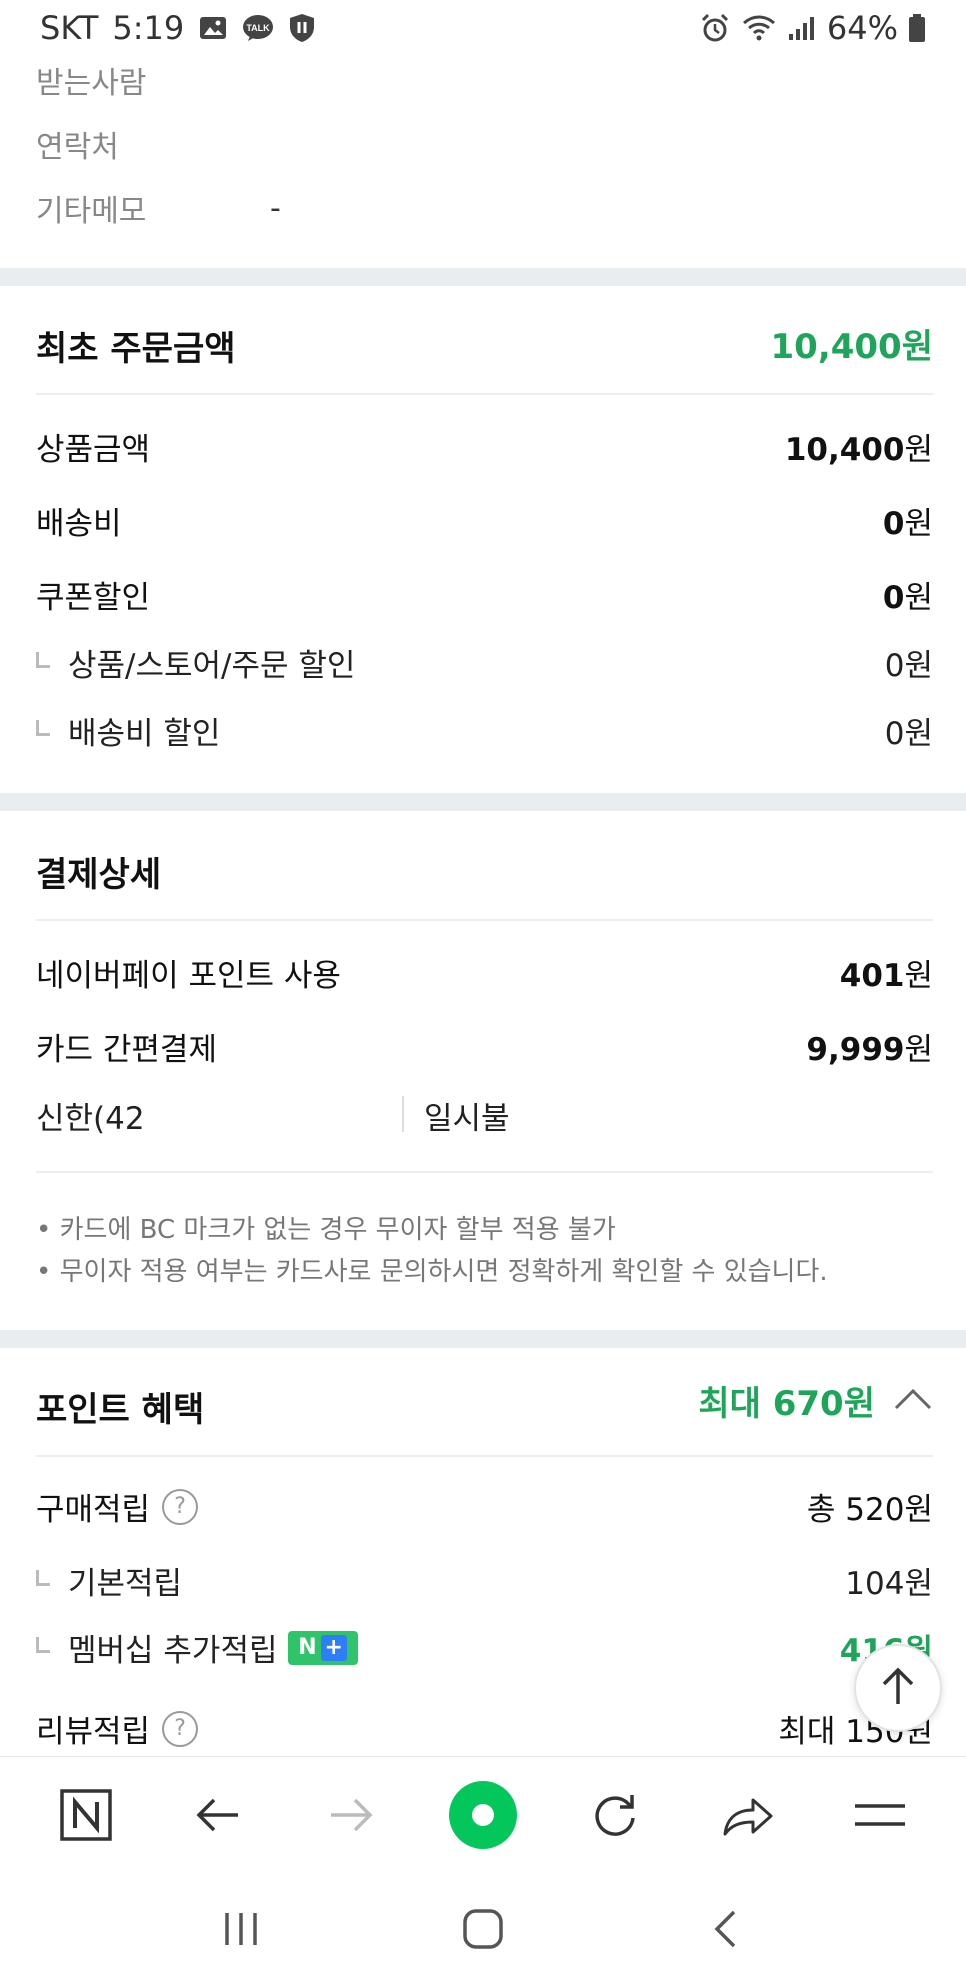 This screenshot has width=966, height=1986. I want to click on purchase-reward-label: 구매적립, so click(93, 1510).